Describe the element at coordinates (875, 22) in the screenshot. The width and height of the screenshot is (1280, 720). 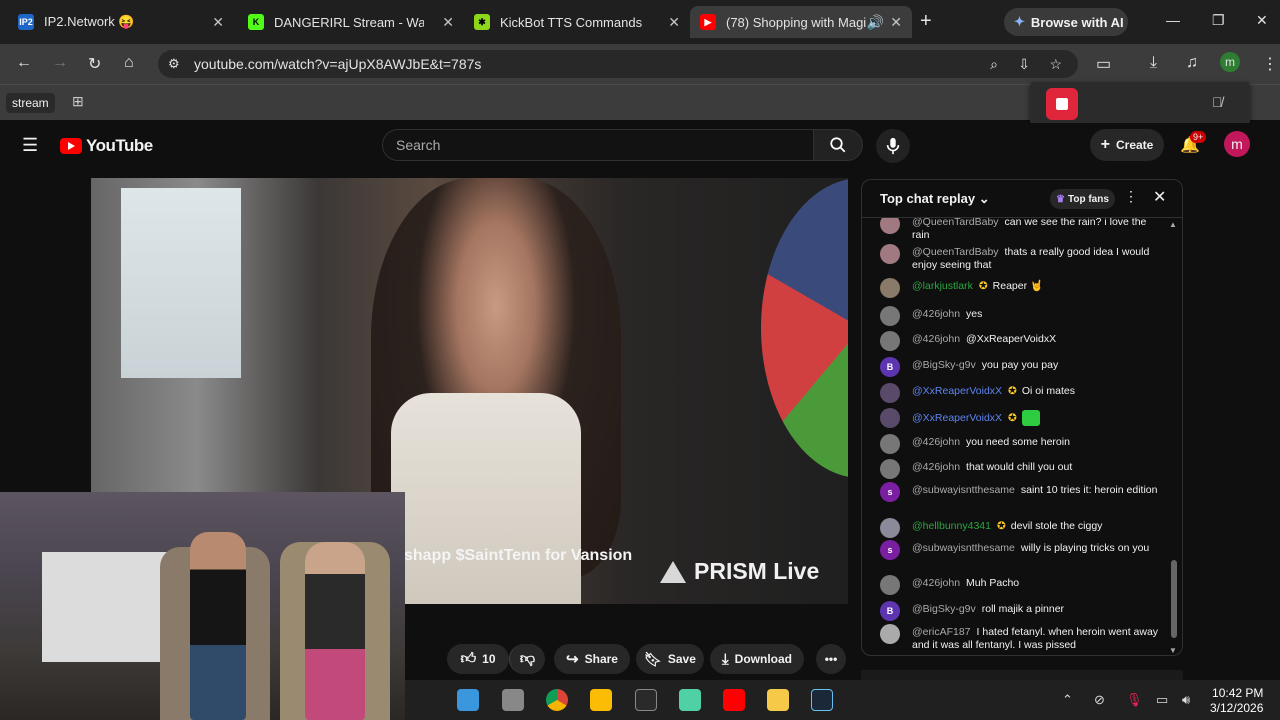
I see `speaker-icon: 🔊` at that location.